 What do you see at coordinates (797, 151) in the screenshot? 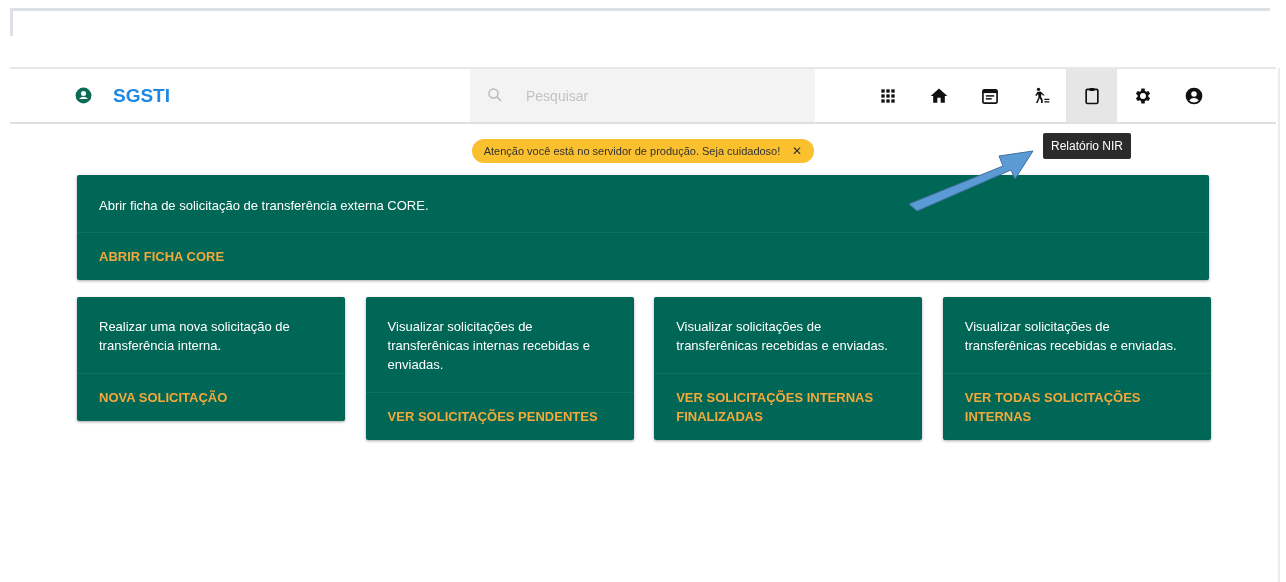
I see `close-button: ✕` at bounding box center [797, 151].